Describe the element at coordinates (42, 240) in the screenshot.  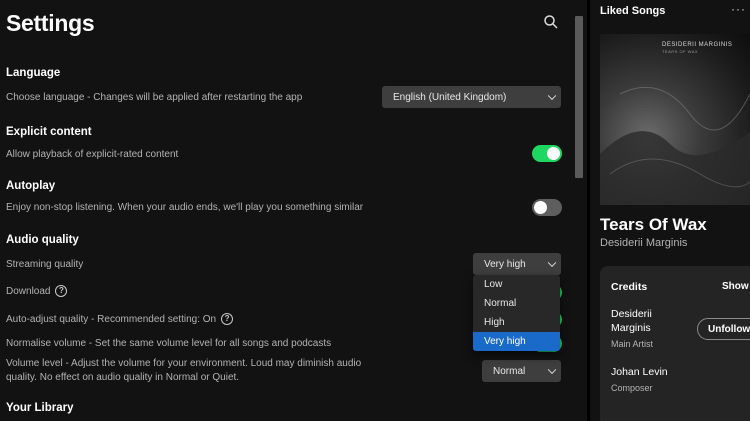
I see `audio-quality-heading: Audio quality` at that location.